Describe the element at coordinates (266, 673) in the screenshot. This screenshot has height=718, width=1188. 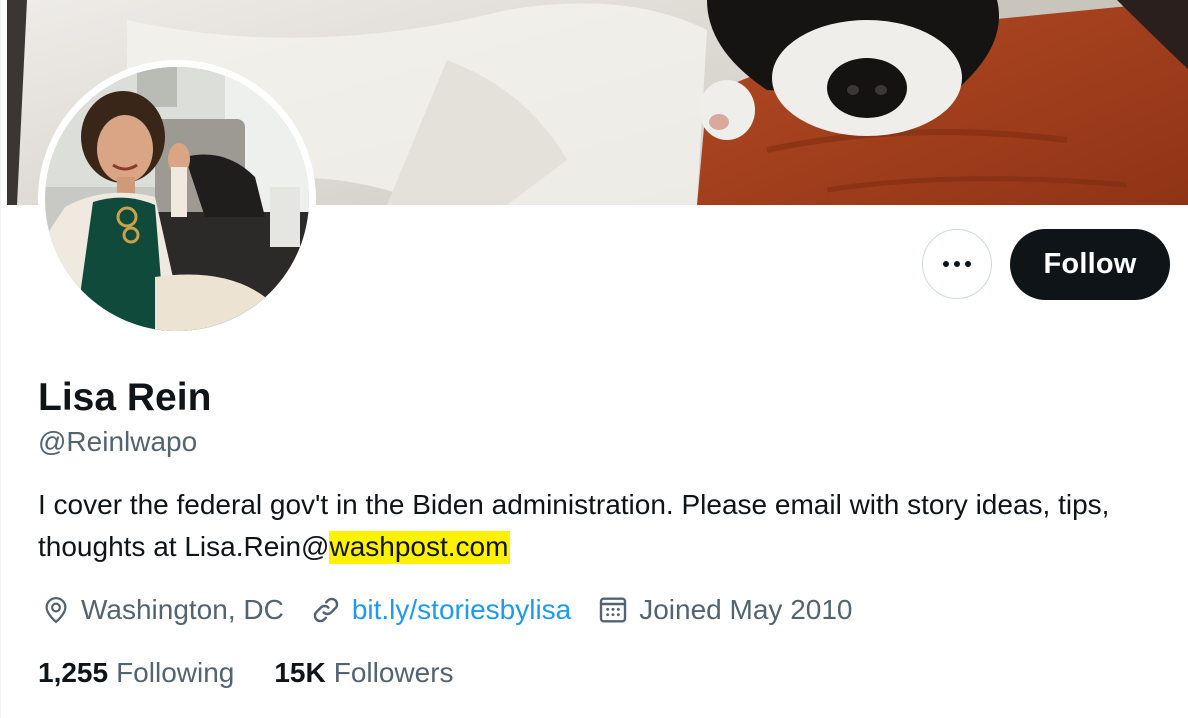
I see `profile-stats: 1,255 Following 15K Followers` at that location.